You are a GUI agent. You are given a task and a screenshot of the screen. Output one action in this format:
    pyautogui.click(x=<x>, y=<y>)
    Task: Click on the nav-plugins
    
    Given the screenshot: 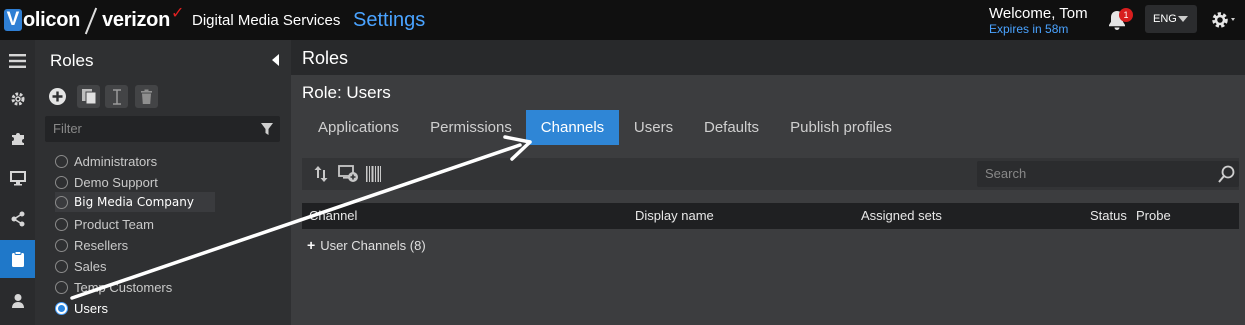 What is the action you would take?
    pyautogui.click(x=17, y=138)
    